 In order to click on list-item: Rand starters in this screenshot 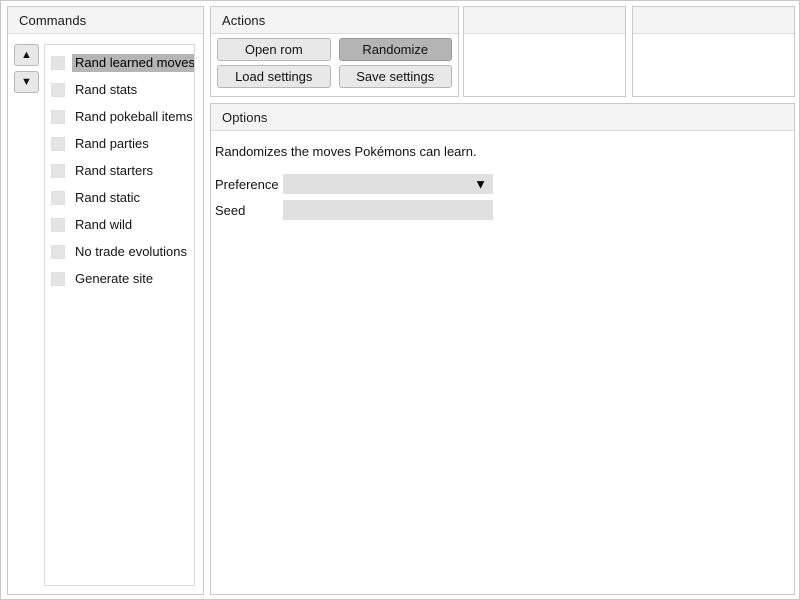, I will do `click(119, 170)`.